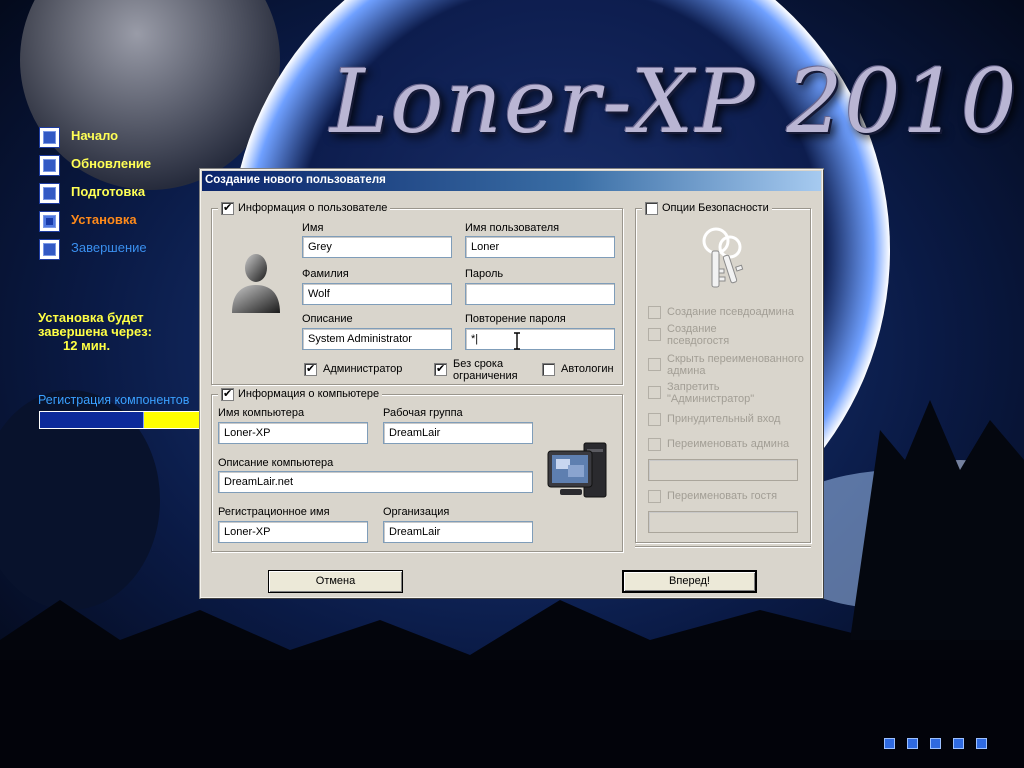 This screenshot has height=768, width=1024. I want to click on no-expiry-label: Без срока ограничения, so click(485, 370).